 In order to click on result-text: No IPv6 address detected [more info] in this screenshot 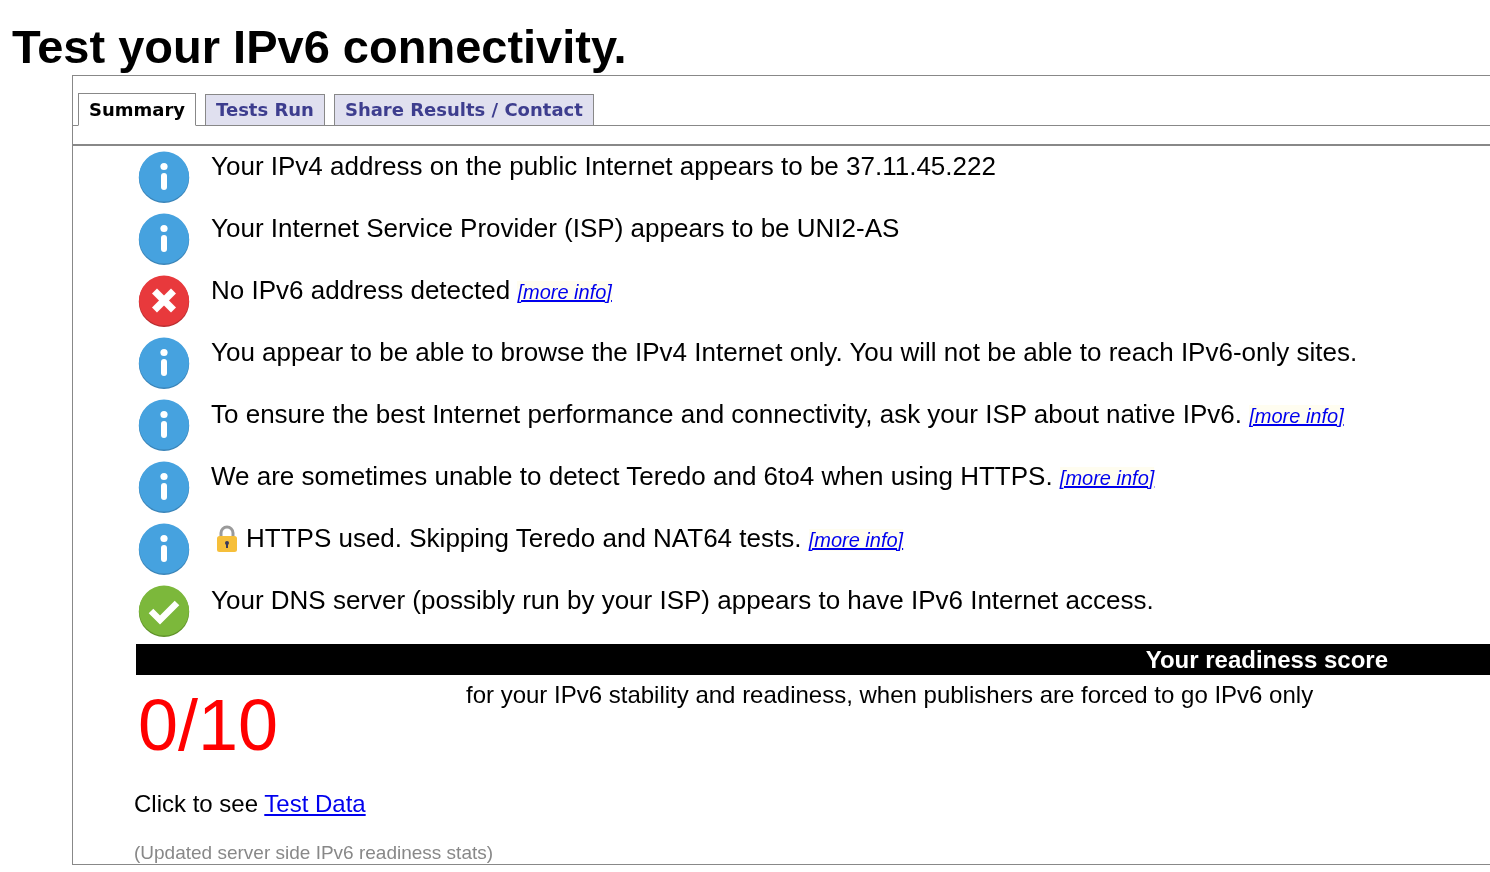, I will do `click(411, 291)`.